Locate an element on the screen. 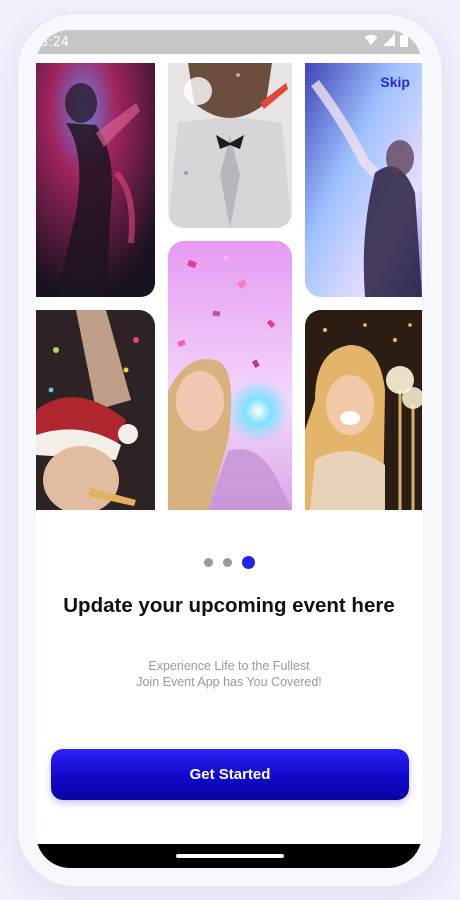 This screenshot has width=460, height=900. status-time: 3:24 is located at coordinates (55, 42).